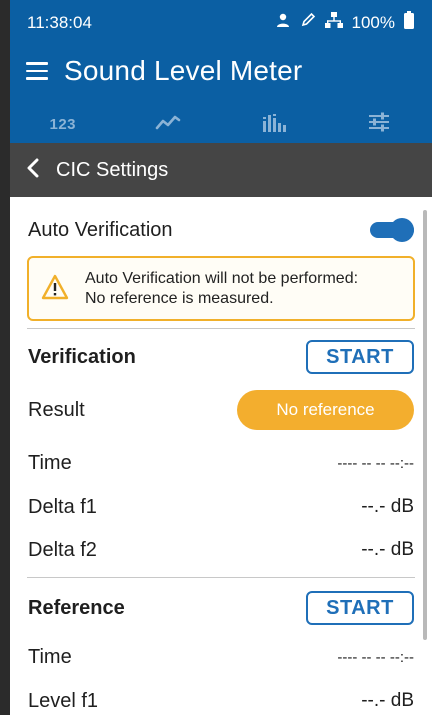 Image resolution: width=432 pixels, height=715 pixels. I want to click on result-status-badge: No reference, so click(325, 410).